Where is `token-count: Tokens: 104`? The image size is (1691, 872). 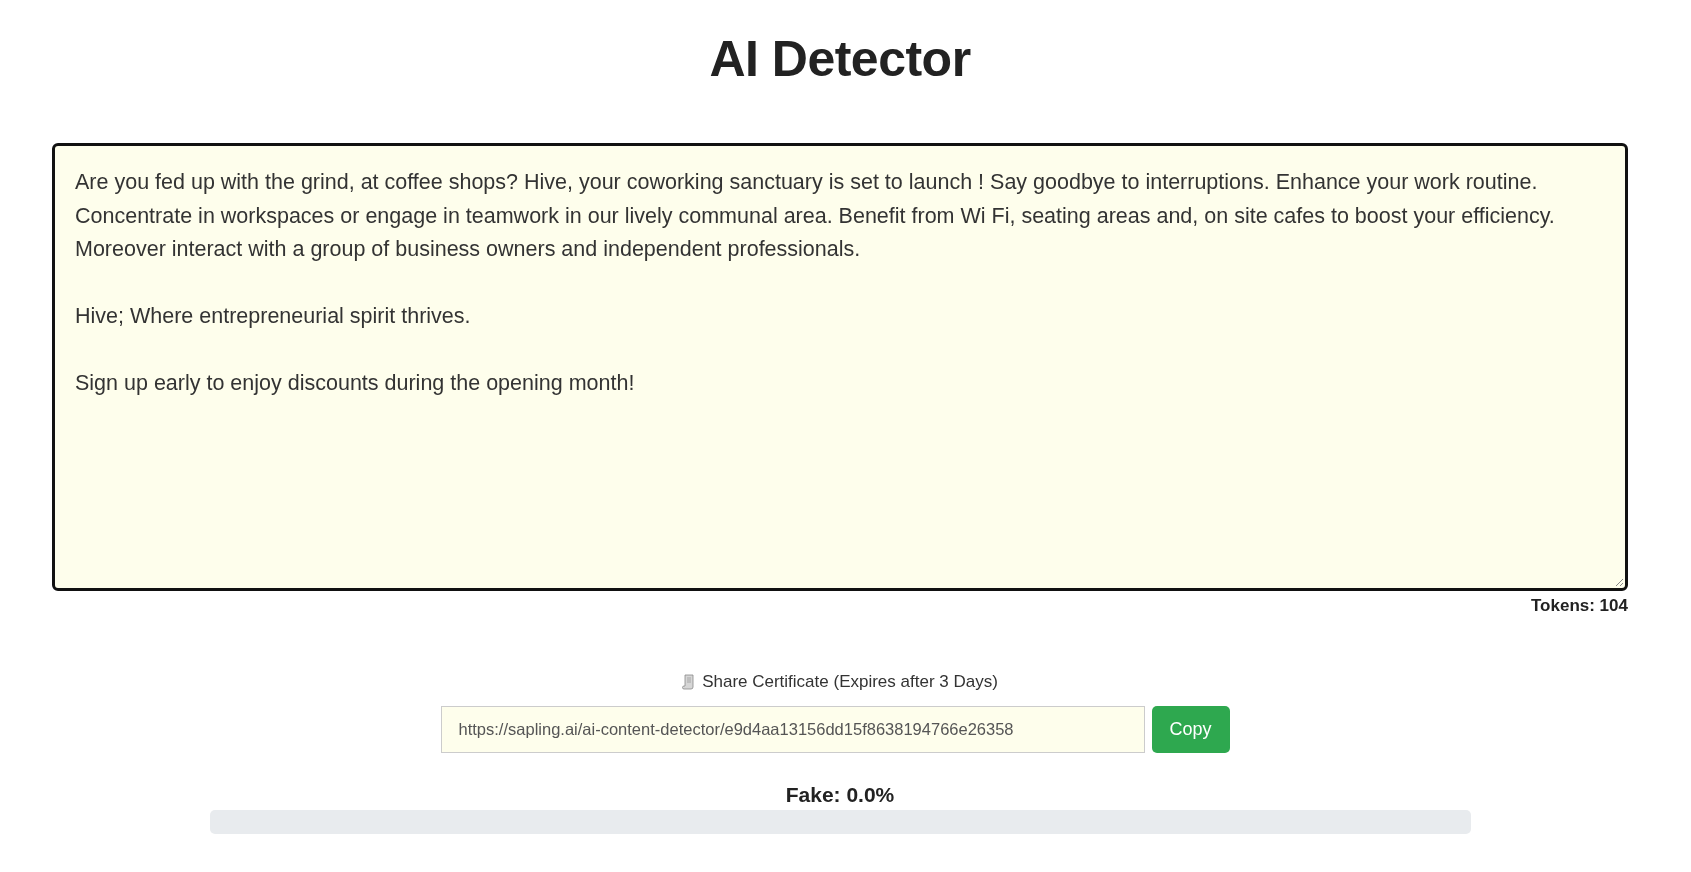
token-count: Tokens: 104 is located at coordinates (1579, 606).